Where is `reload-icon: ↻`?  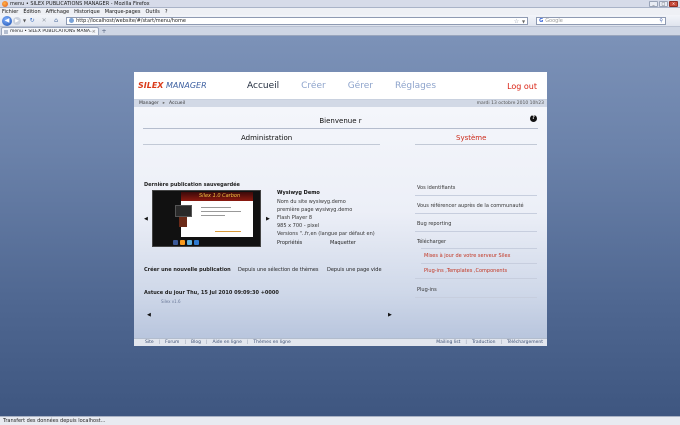
reload-icon: ↻ is located at coordinates (32, 21).